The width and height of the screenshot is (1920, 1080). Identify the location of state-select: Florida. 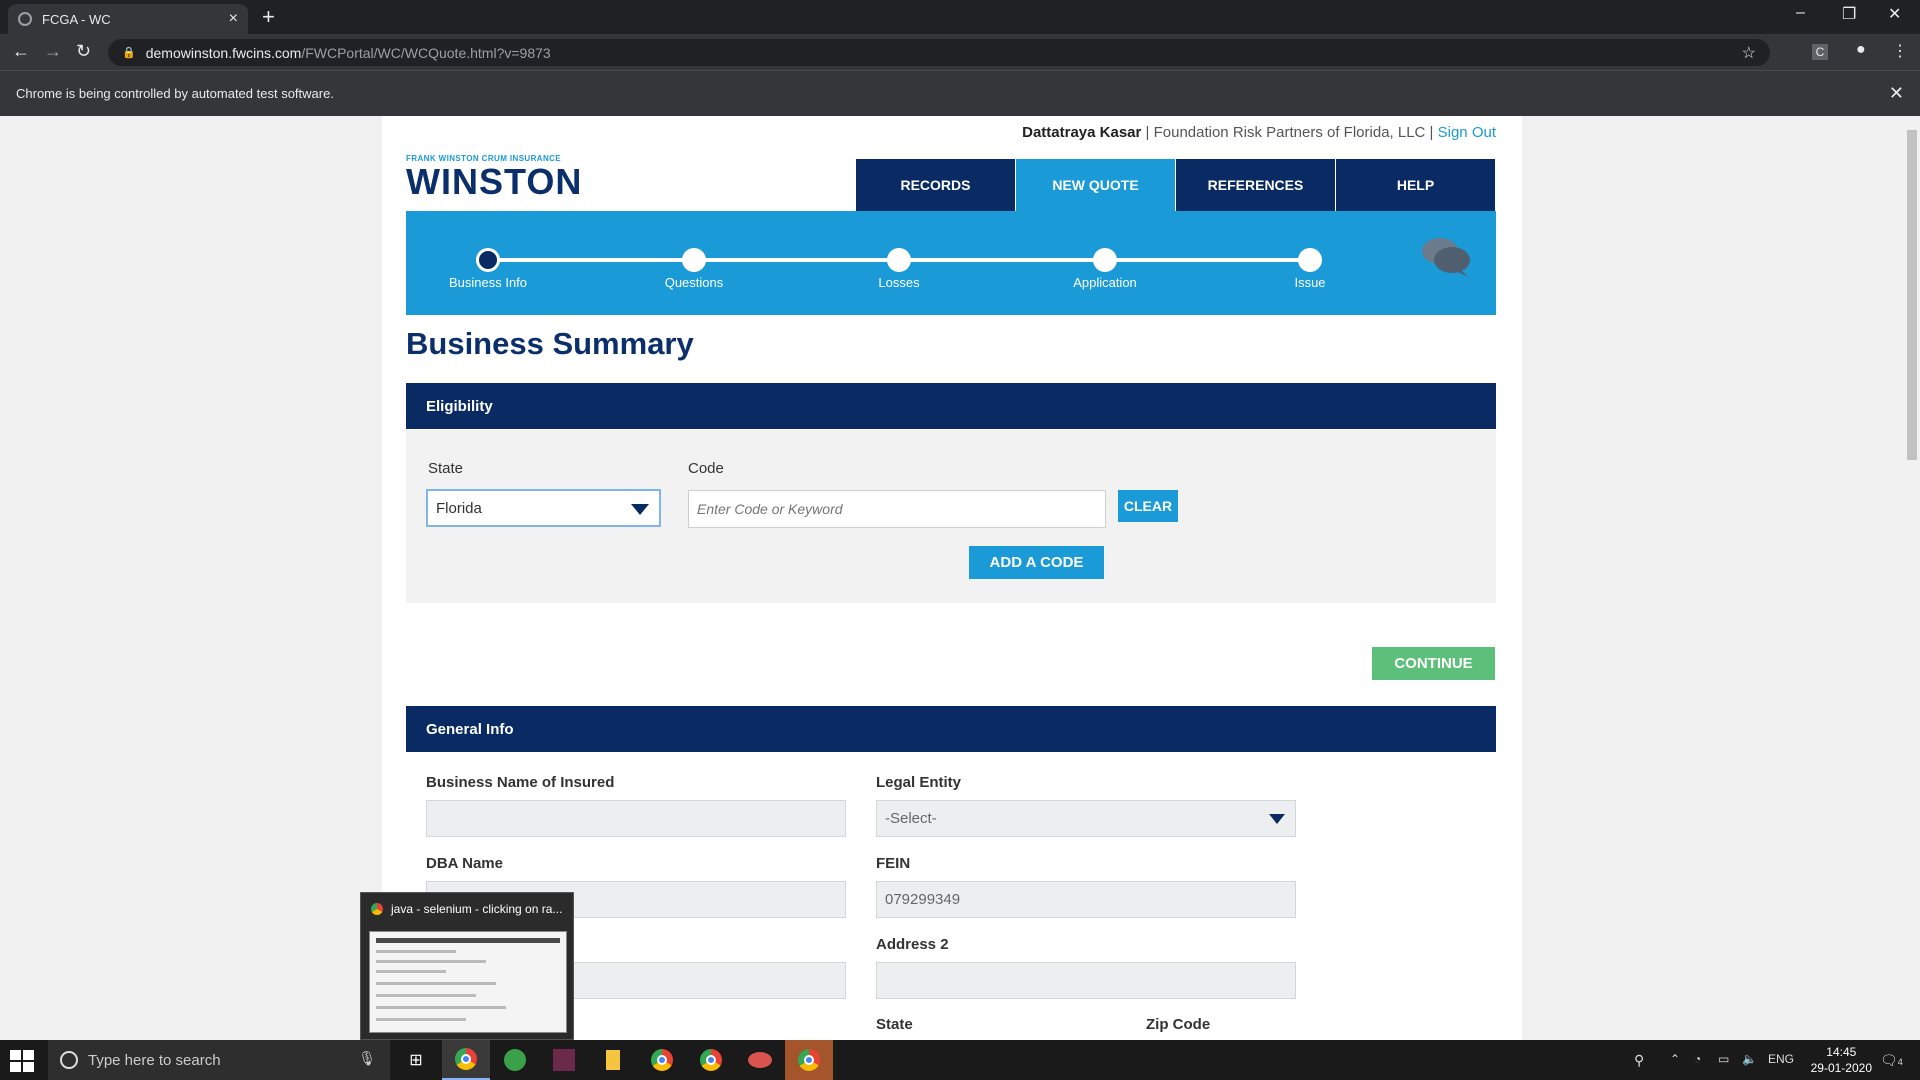
(543, 508).